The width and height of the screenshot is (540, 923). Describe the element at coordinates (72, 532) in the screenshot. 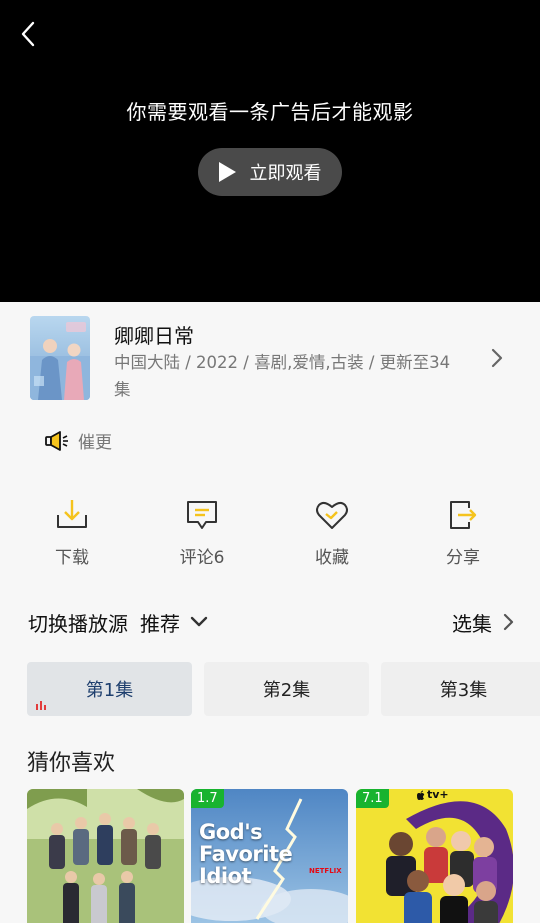

I see `download-button: 下载` at that location.